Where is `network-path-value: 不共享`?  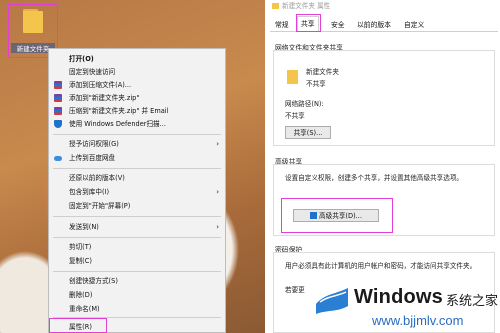
network-path-value: 不共享 is located at coordinates (295, 116).